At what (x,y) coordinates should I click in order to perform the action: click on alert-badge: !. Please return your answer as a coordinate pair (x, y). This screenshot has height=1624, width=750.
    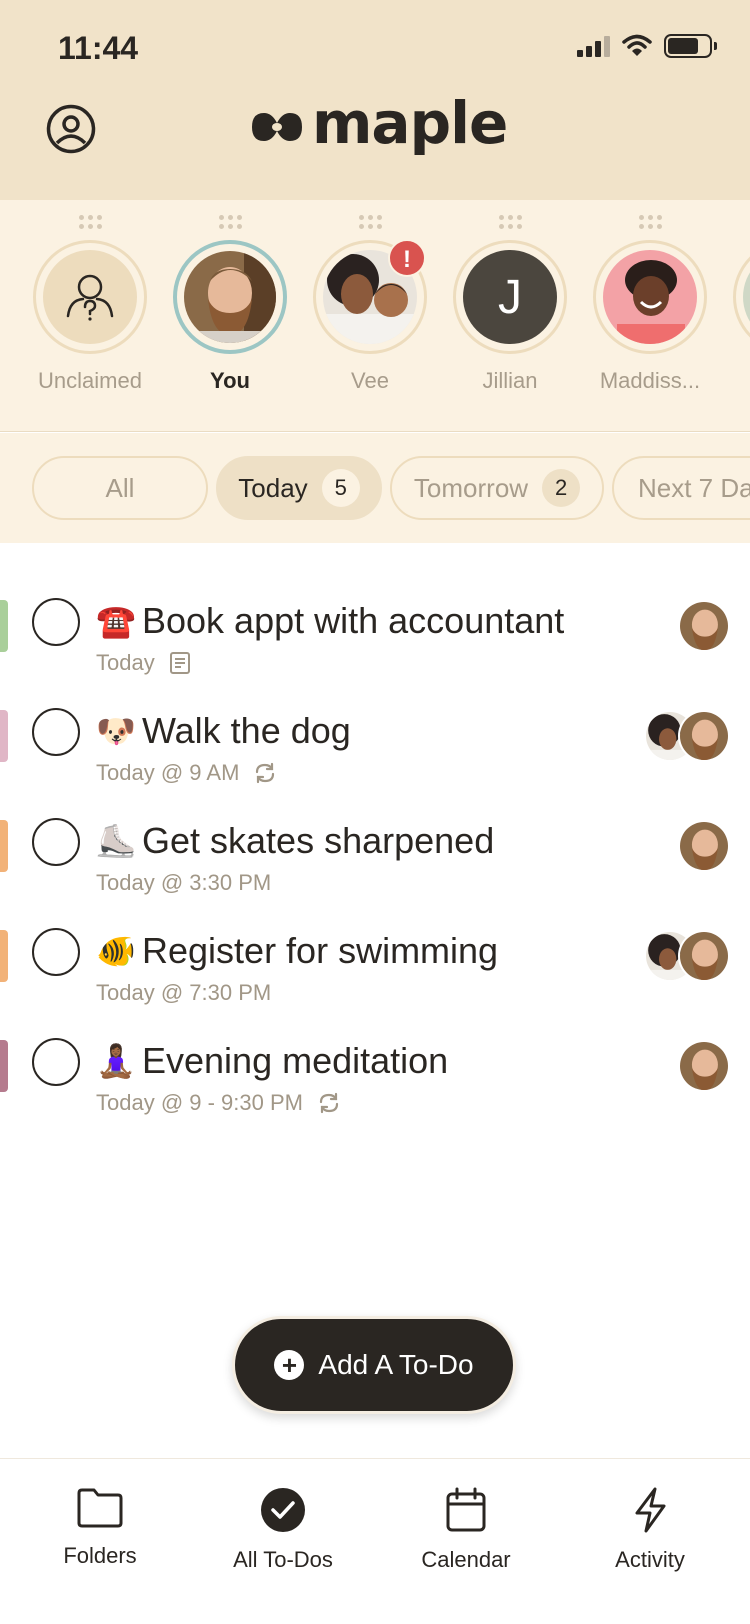
    Looking at the image, I should click on (407, 258).